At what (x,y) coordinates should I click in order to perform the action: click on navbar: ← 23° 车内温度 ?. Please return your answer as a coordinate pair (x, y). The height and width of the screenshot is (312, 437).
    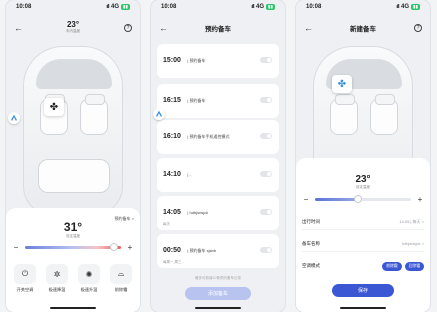
    Looking at the image, I should click on (73, 28).